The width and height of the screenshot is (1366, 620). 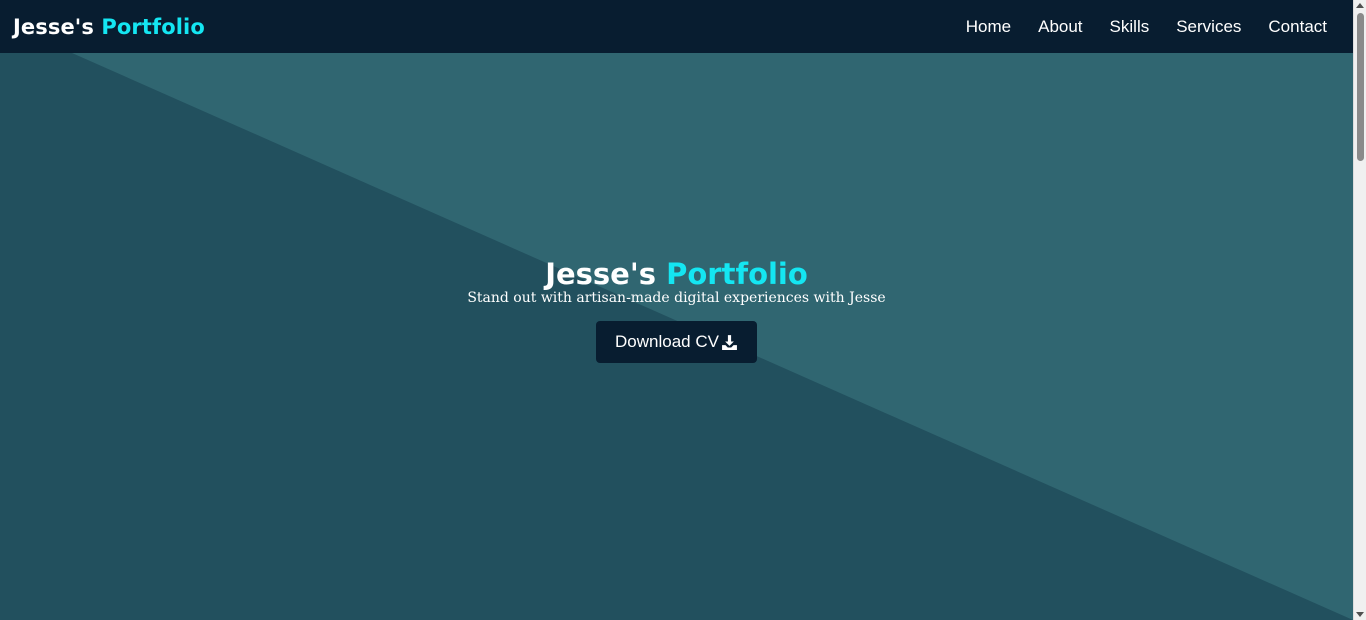 I want to click on nav-link-contact: Contact, so click(x=1297, y=27).